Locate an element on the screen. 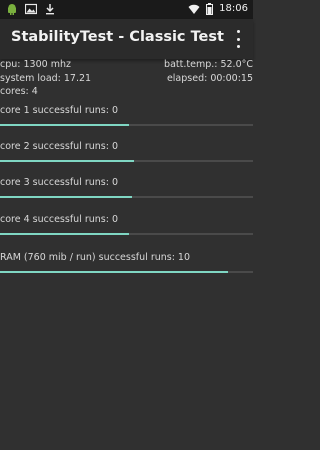 This screenshot has width=320, height=450. elapsed-time: elapsed: 00:00:15 is located at coordinates (209, 78).